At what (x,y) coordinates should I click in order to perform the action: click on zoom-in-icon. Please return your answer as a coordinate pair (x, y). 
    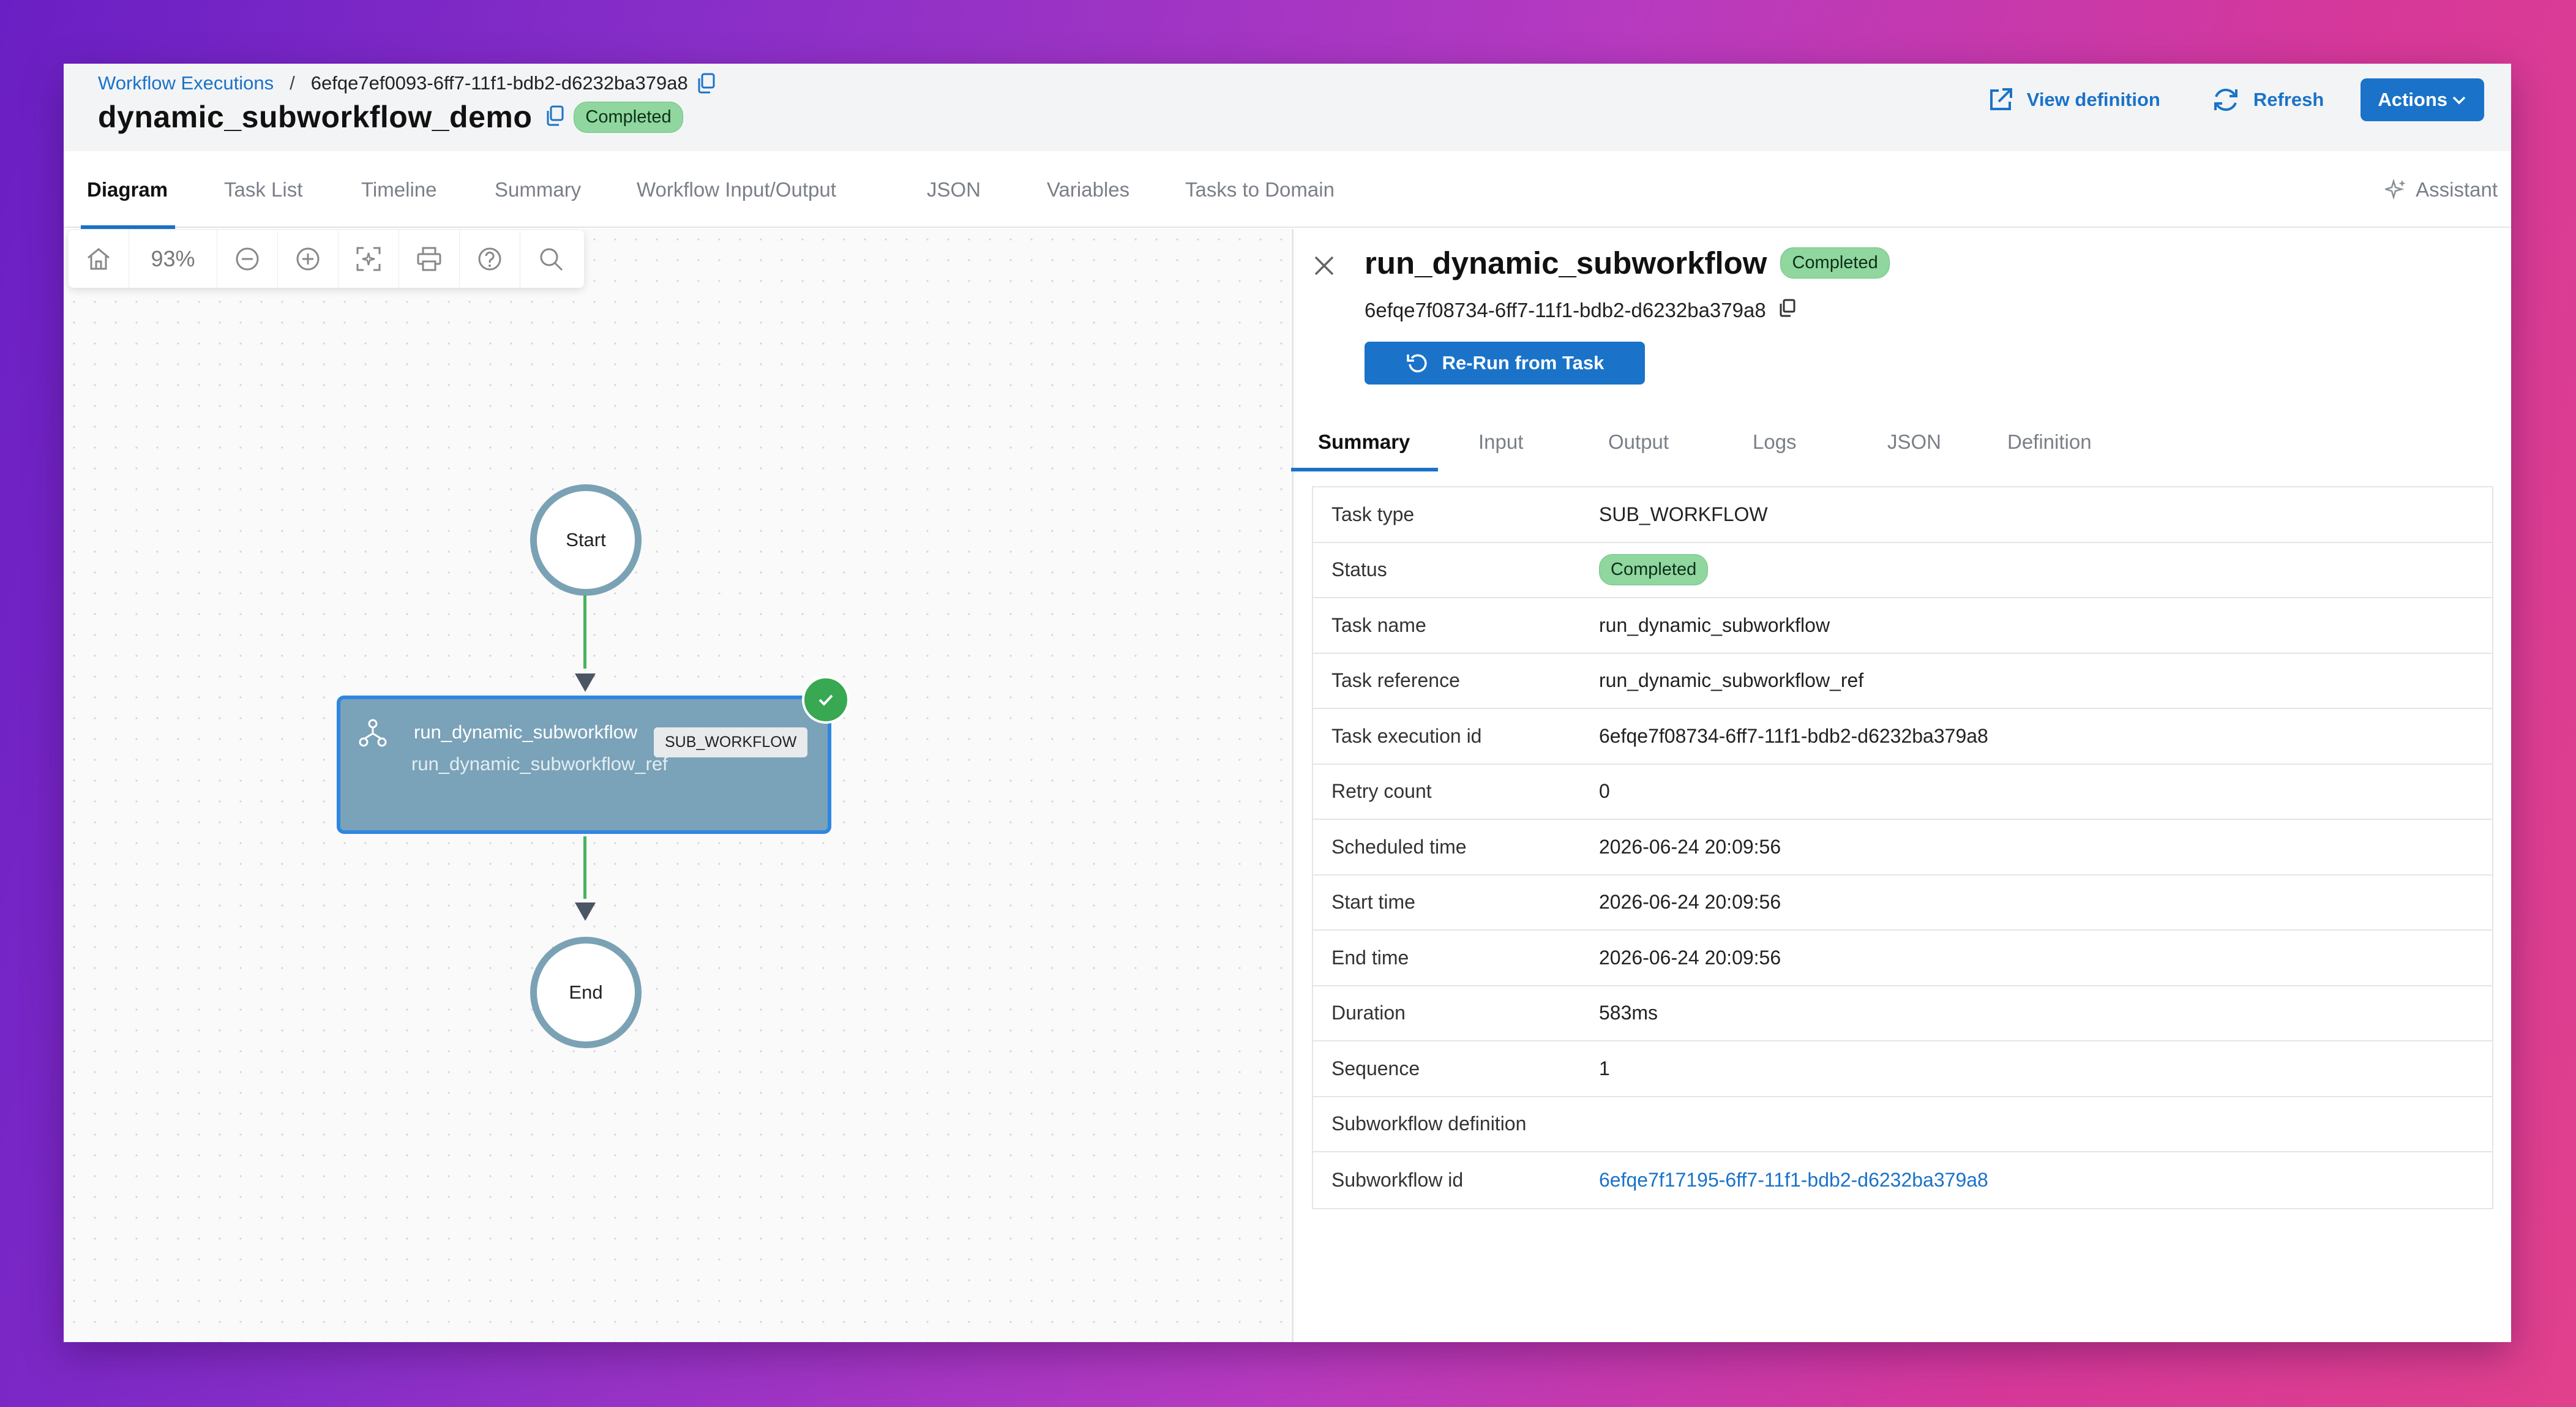
    Looking at the image, I should click on (308, 259).